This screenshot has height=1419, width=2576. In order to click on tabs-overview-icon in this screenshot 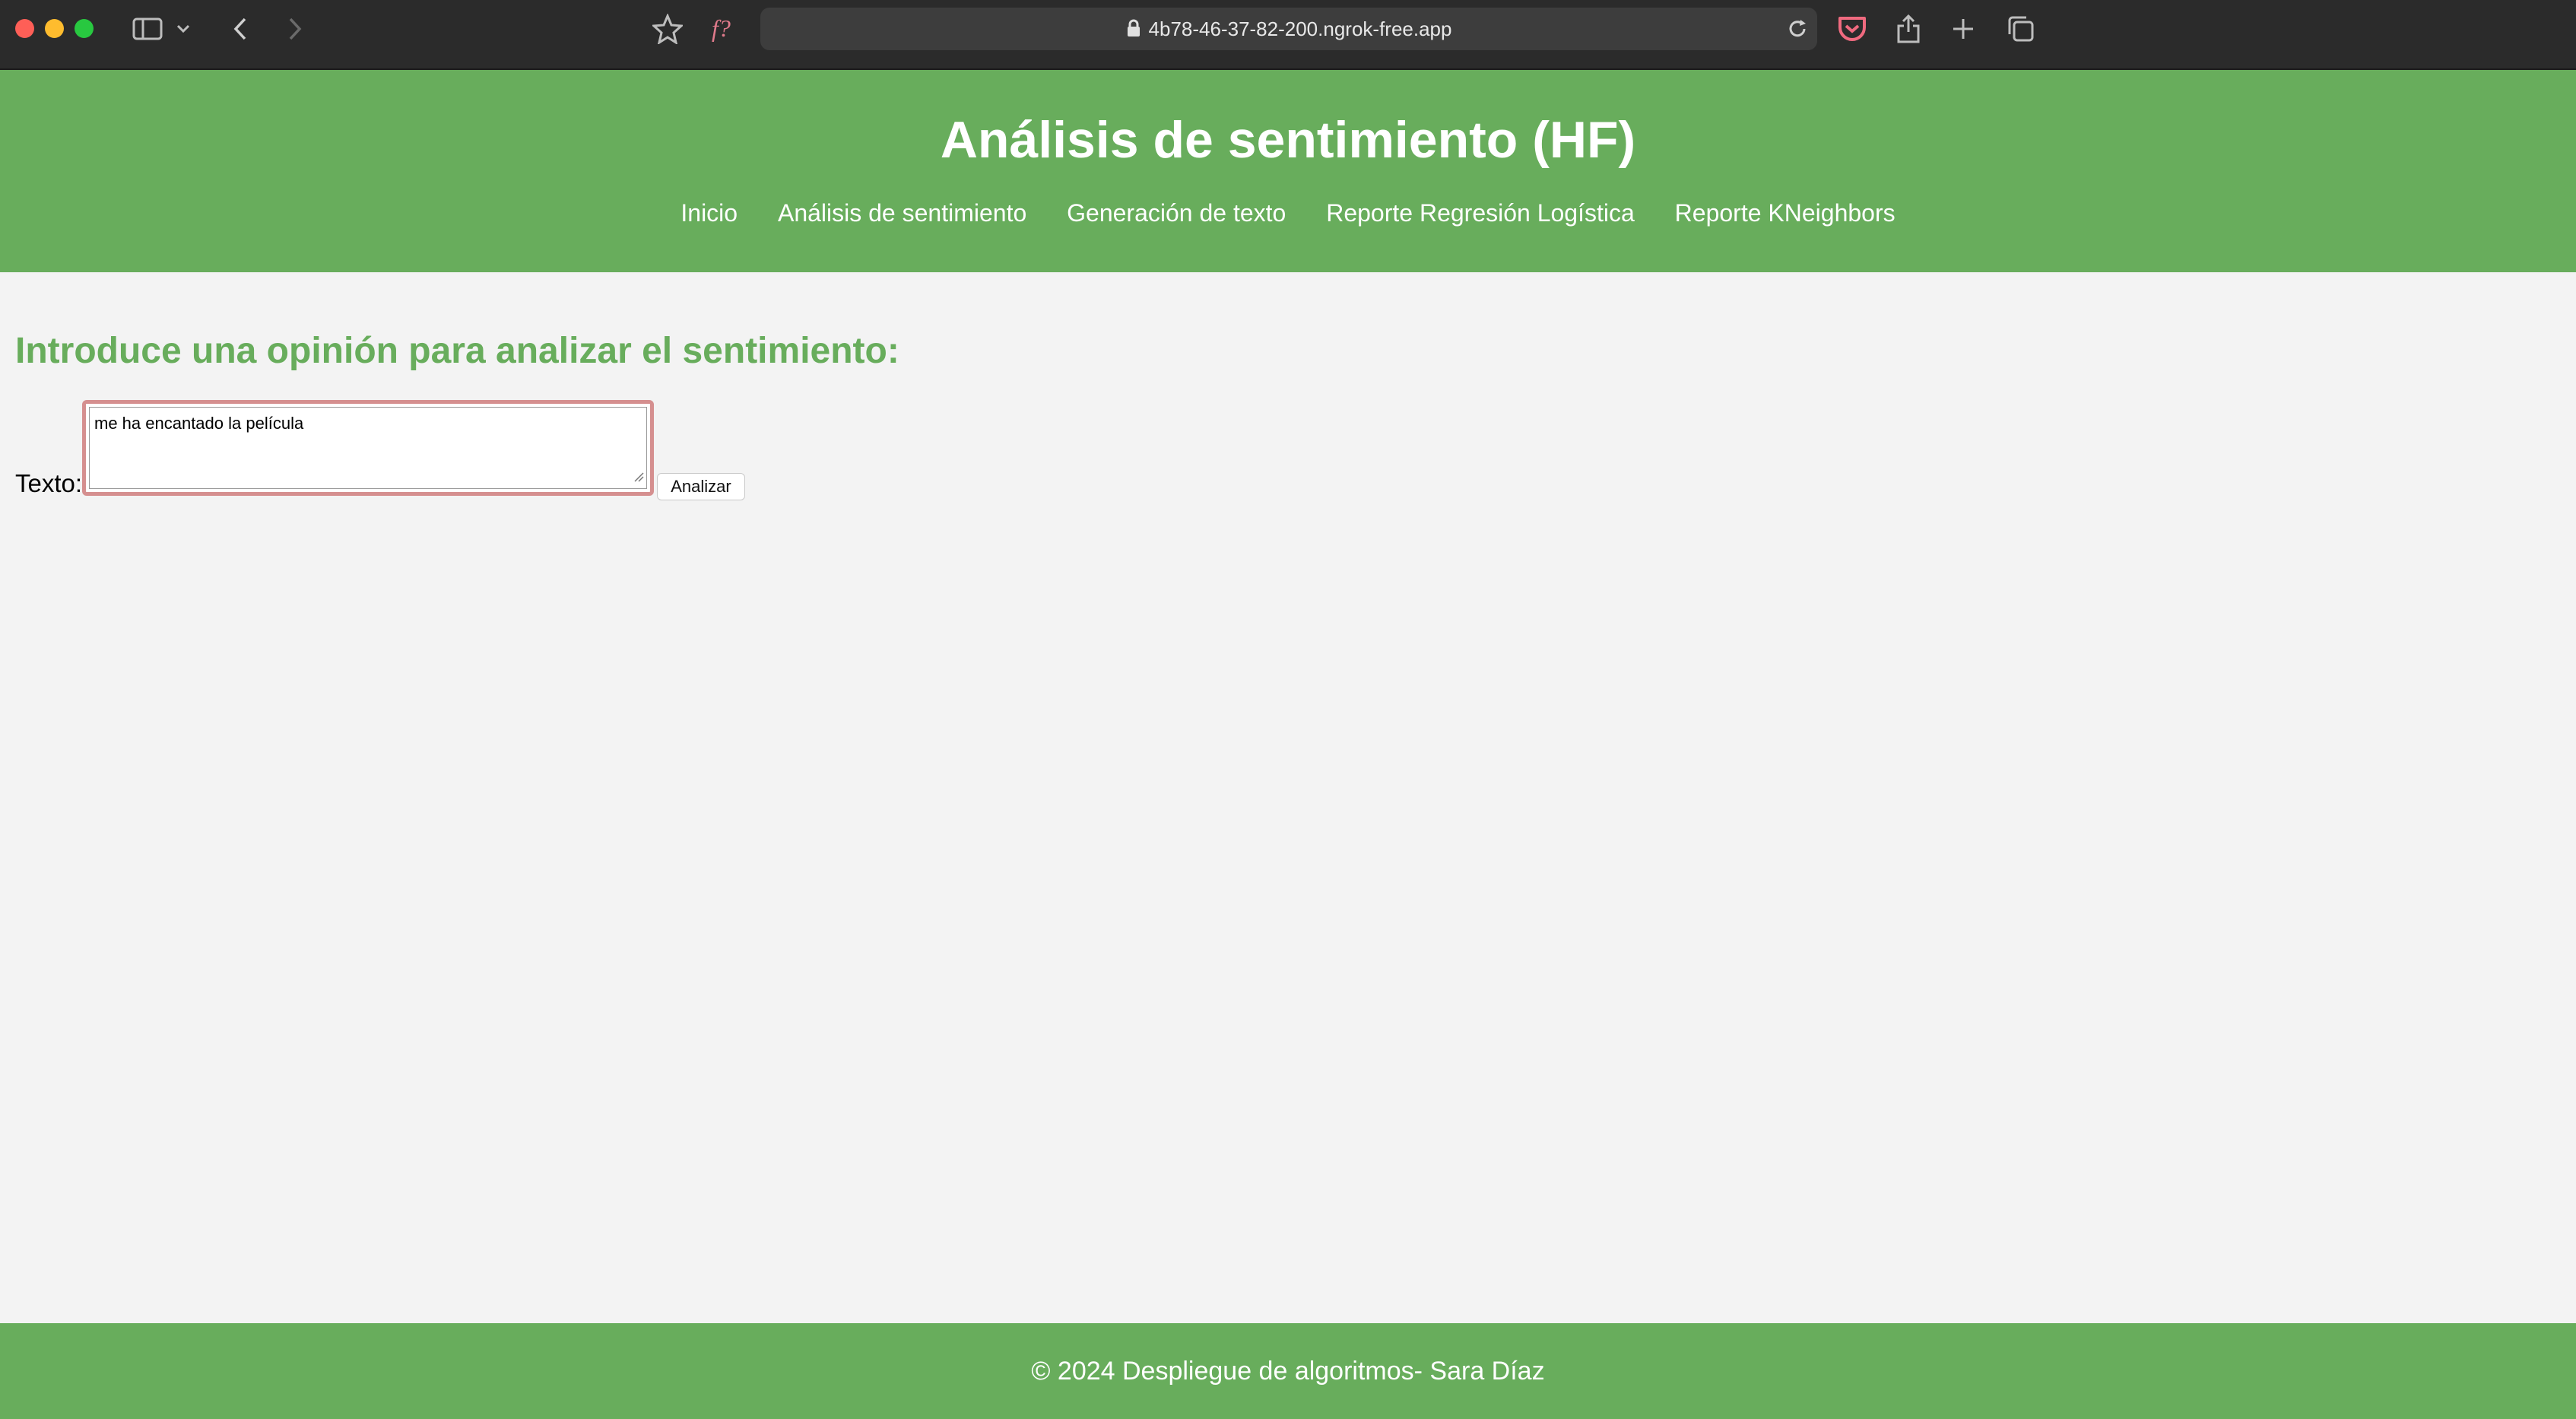, I will do `click(2021, 29)`.